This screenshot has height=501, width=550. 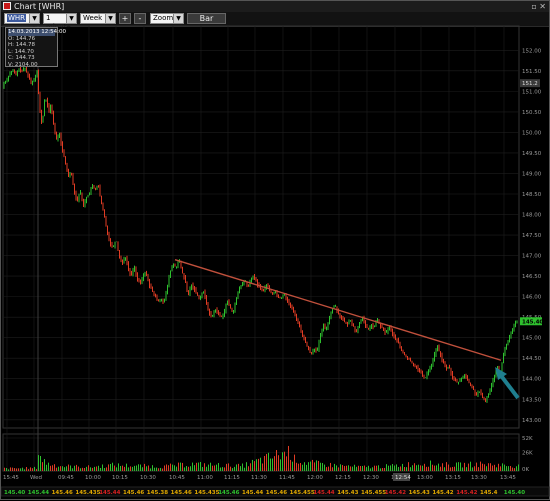 I want to click on price-axis-label: 144.50, so click(x=532, y=359).